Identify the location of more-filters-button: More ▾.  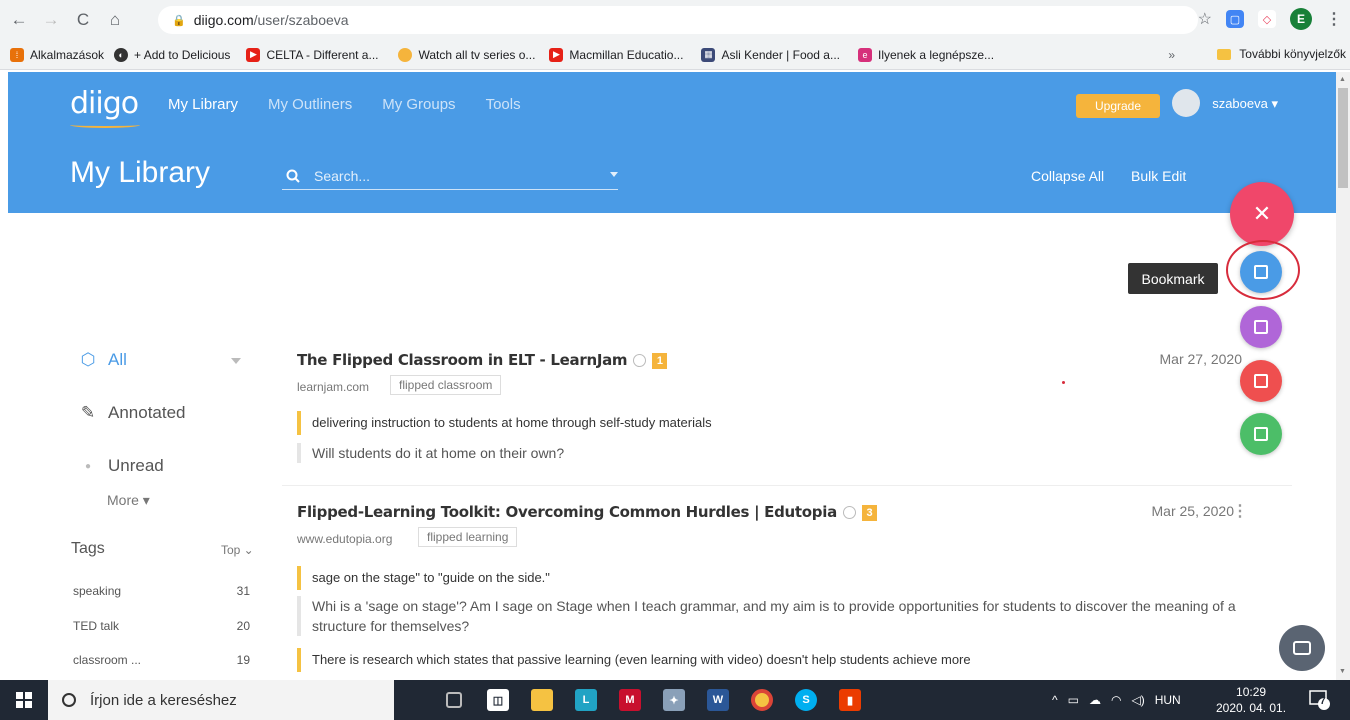
(128, 500).